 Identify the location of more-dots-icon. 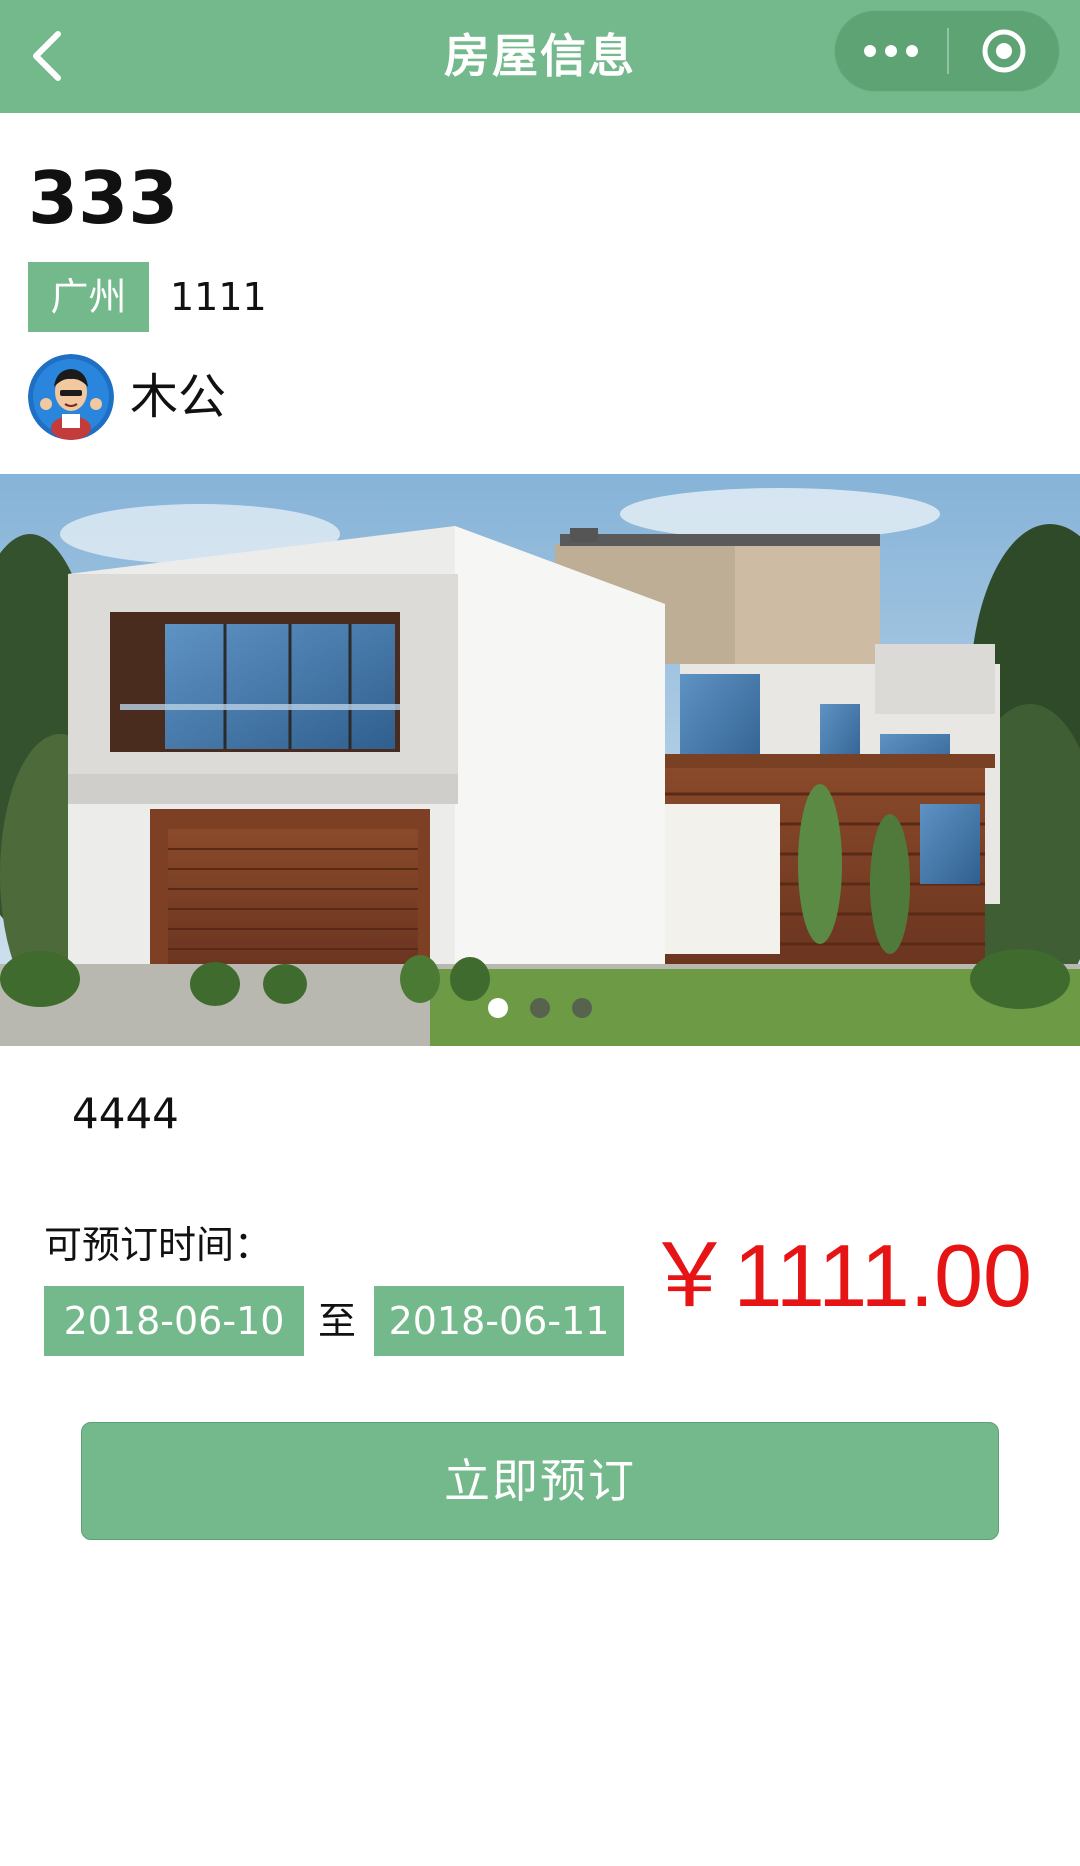
(870, 51).